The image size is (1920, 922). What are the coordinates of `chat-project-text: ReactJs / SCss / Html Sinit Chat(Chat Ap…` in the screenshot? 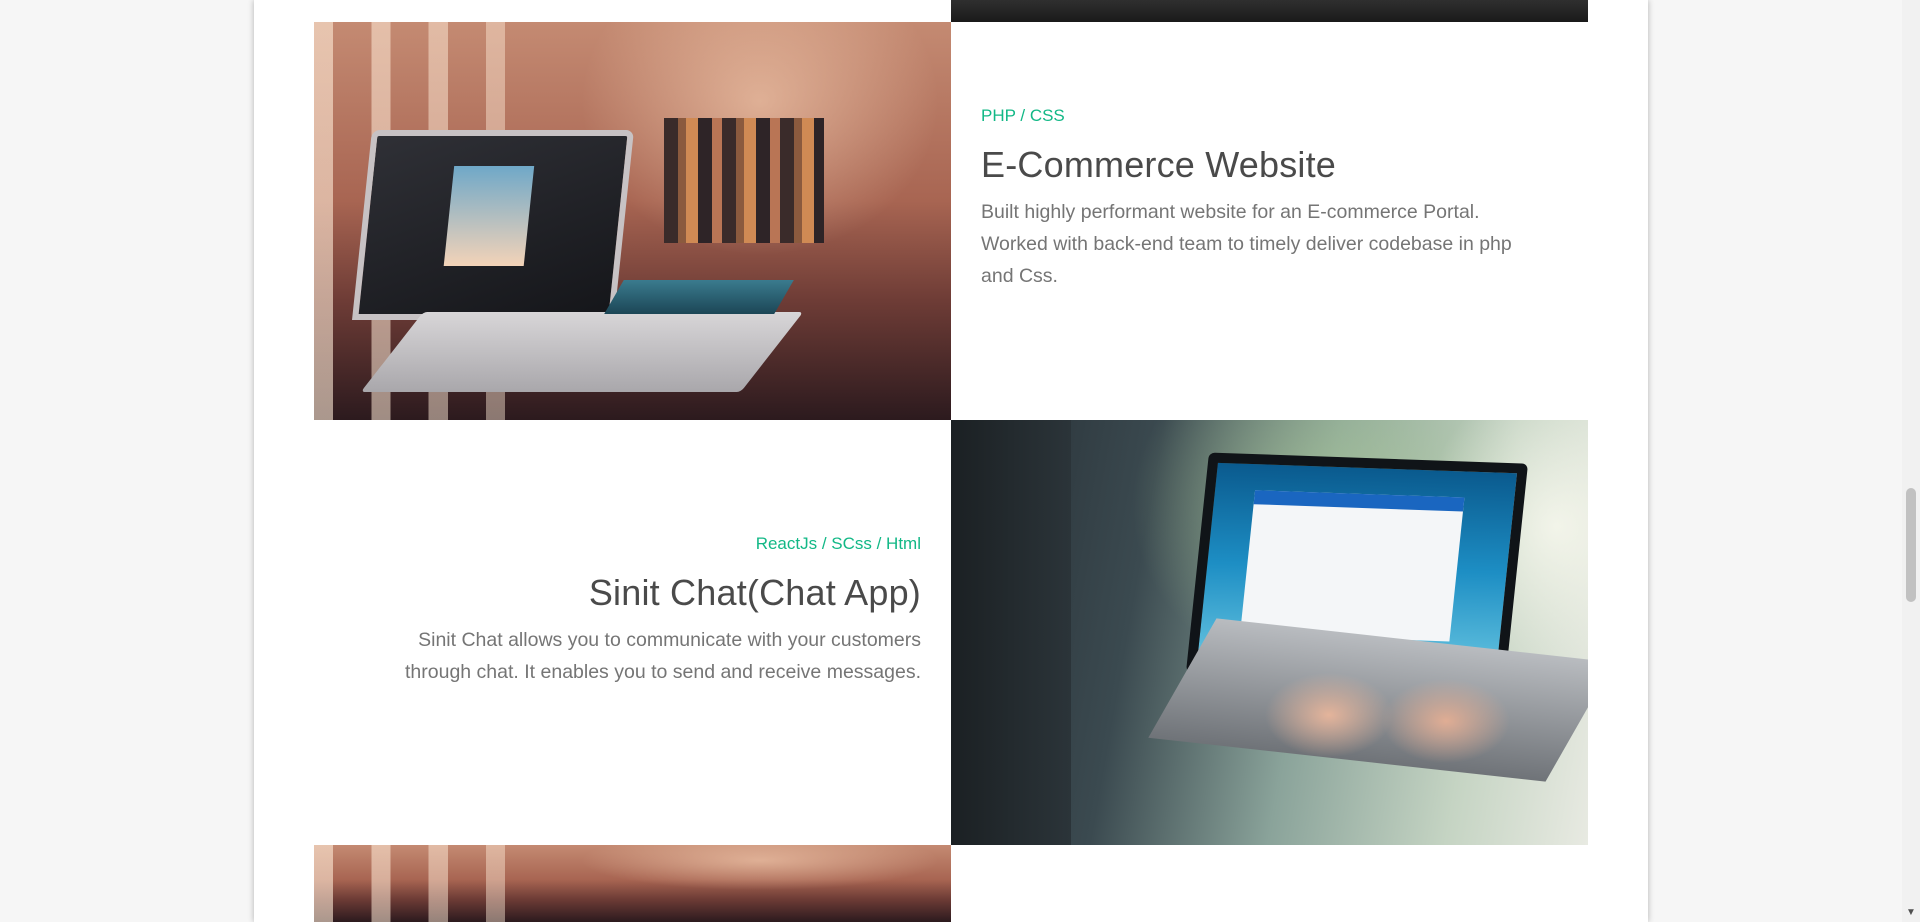 It's located at (641, 611).